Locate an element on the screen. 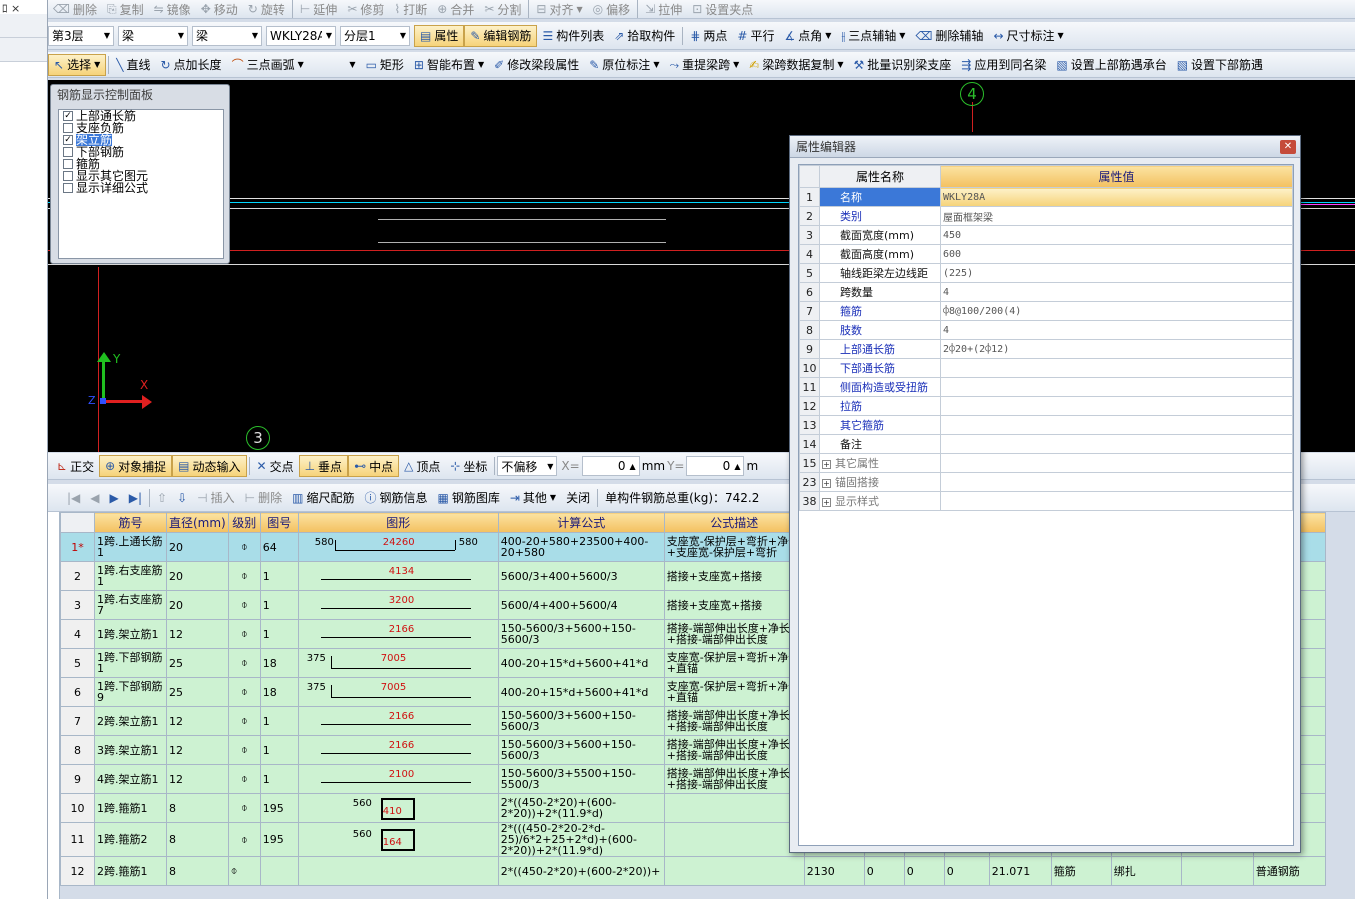 The width and height of the screenshot is (1355, 899). parallel-button: # 平行 is located at coordinates (755, 36).